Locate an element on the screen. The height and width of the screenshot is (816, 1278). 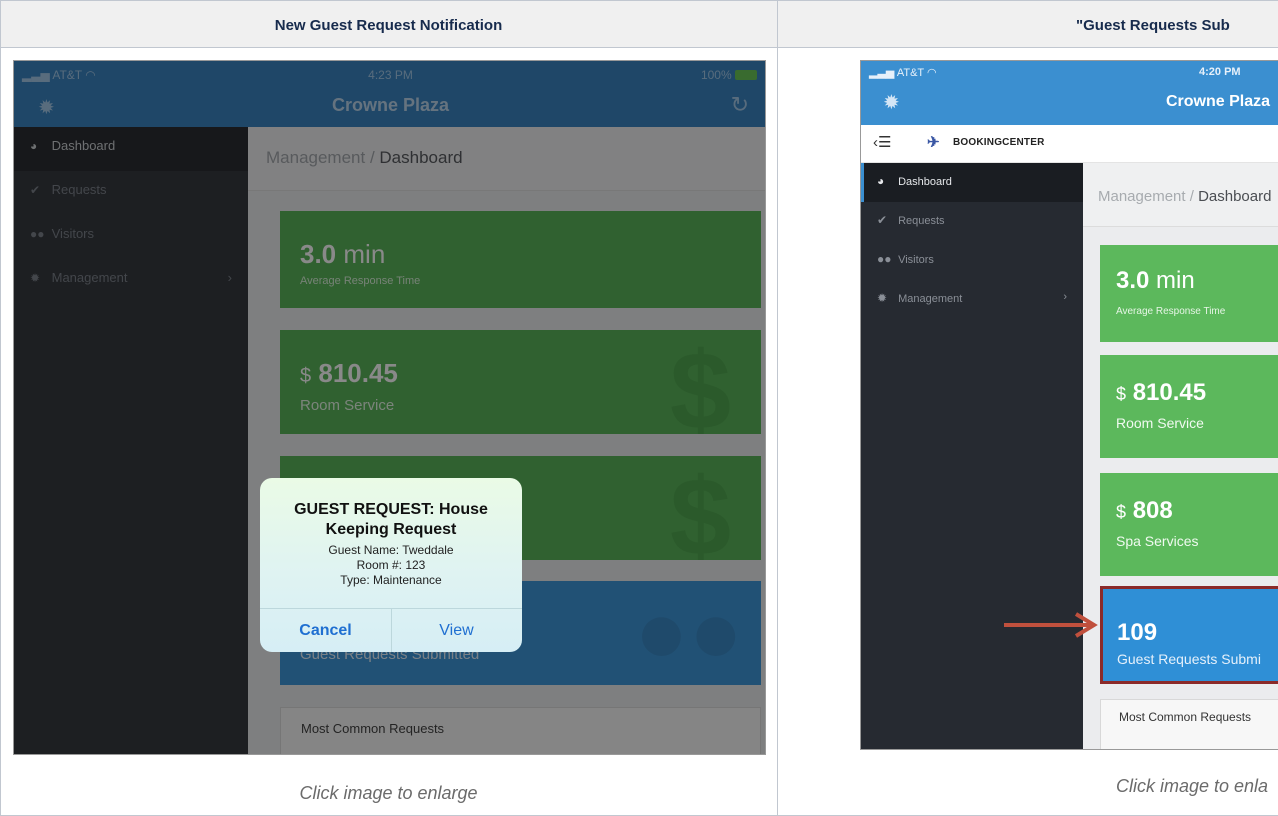
menu-toggle-icon: ‹☰ is located at coordinates (882, 142).